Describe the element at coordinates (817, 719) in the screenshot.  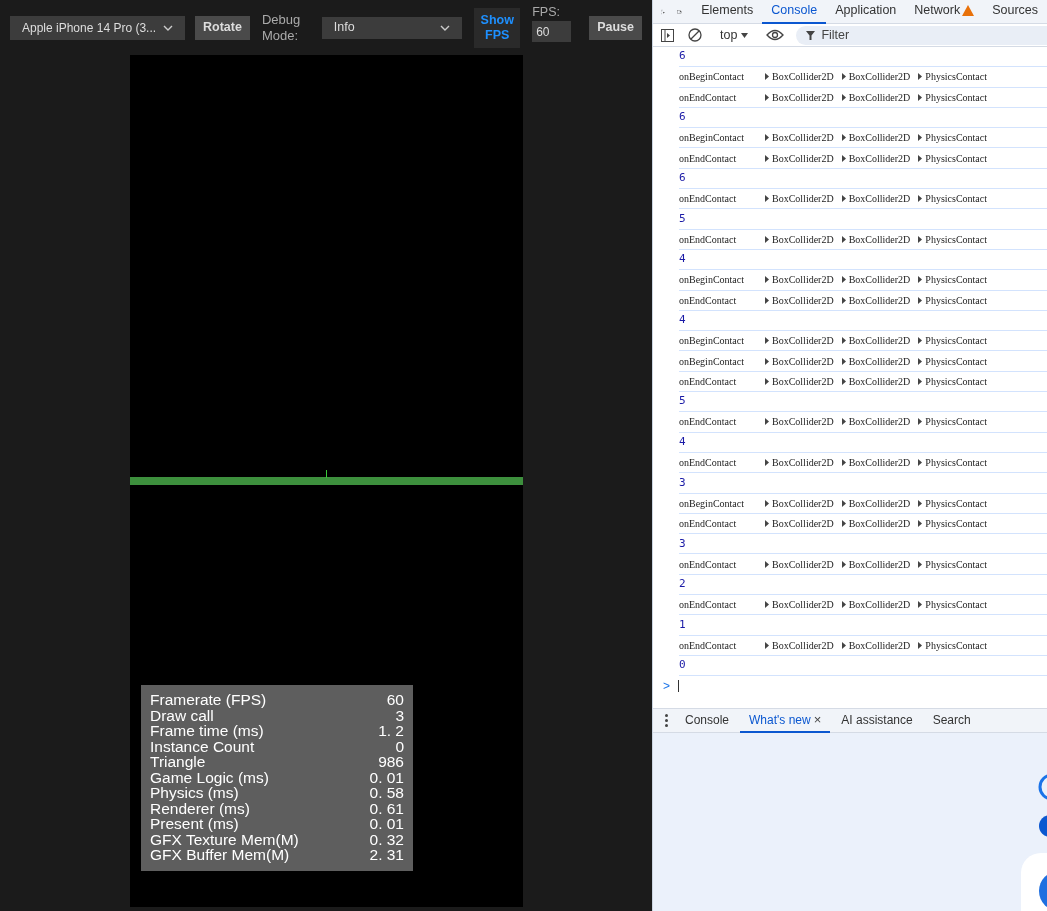
I see `close-icon: ×` at that location.